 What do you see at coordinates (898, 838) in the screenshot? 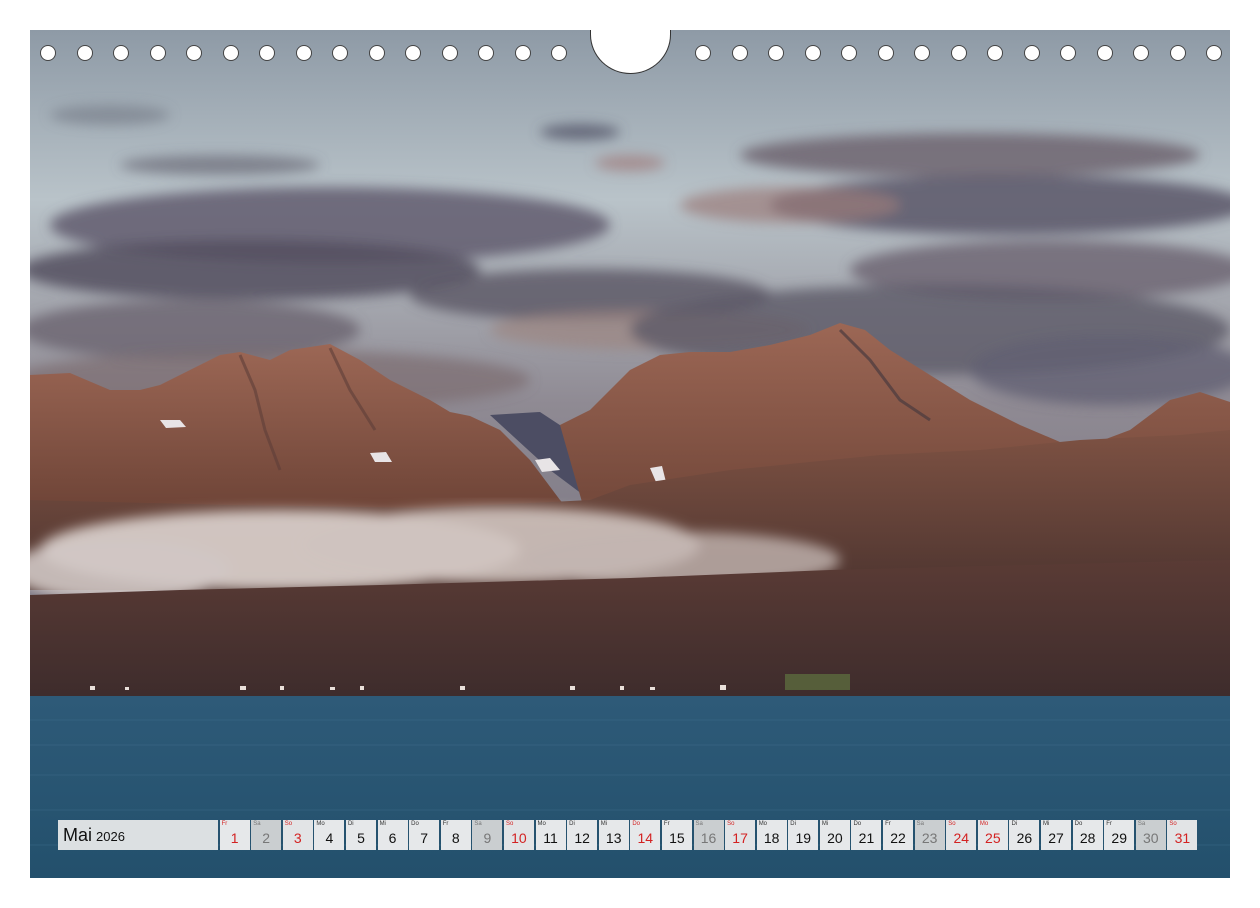
I see `day-number: 22` at bounding box center [898, 838].